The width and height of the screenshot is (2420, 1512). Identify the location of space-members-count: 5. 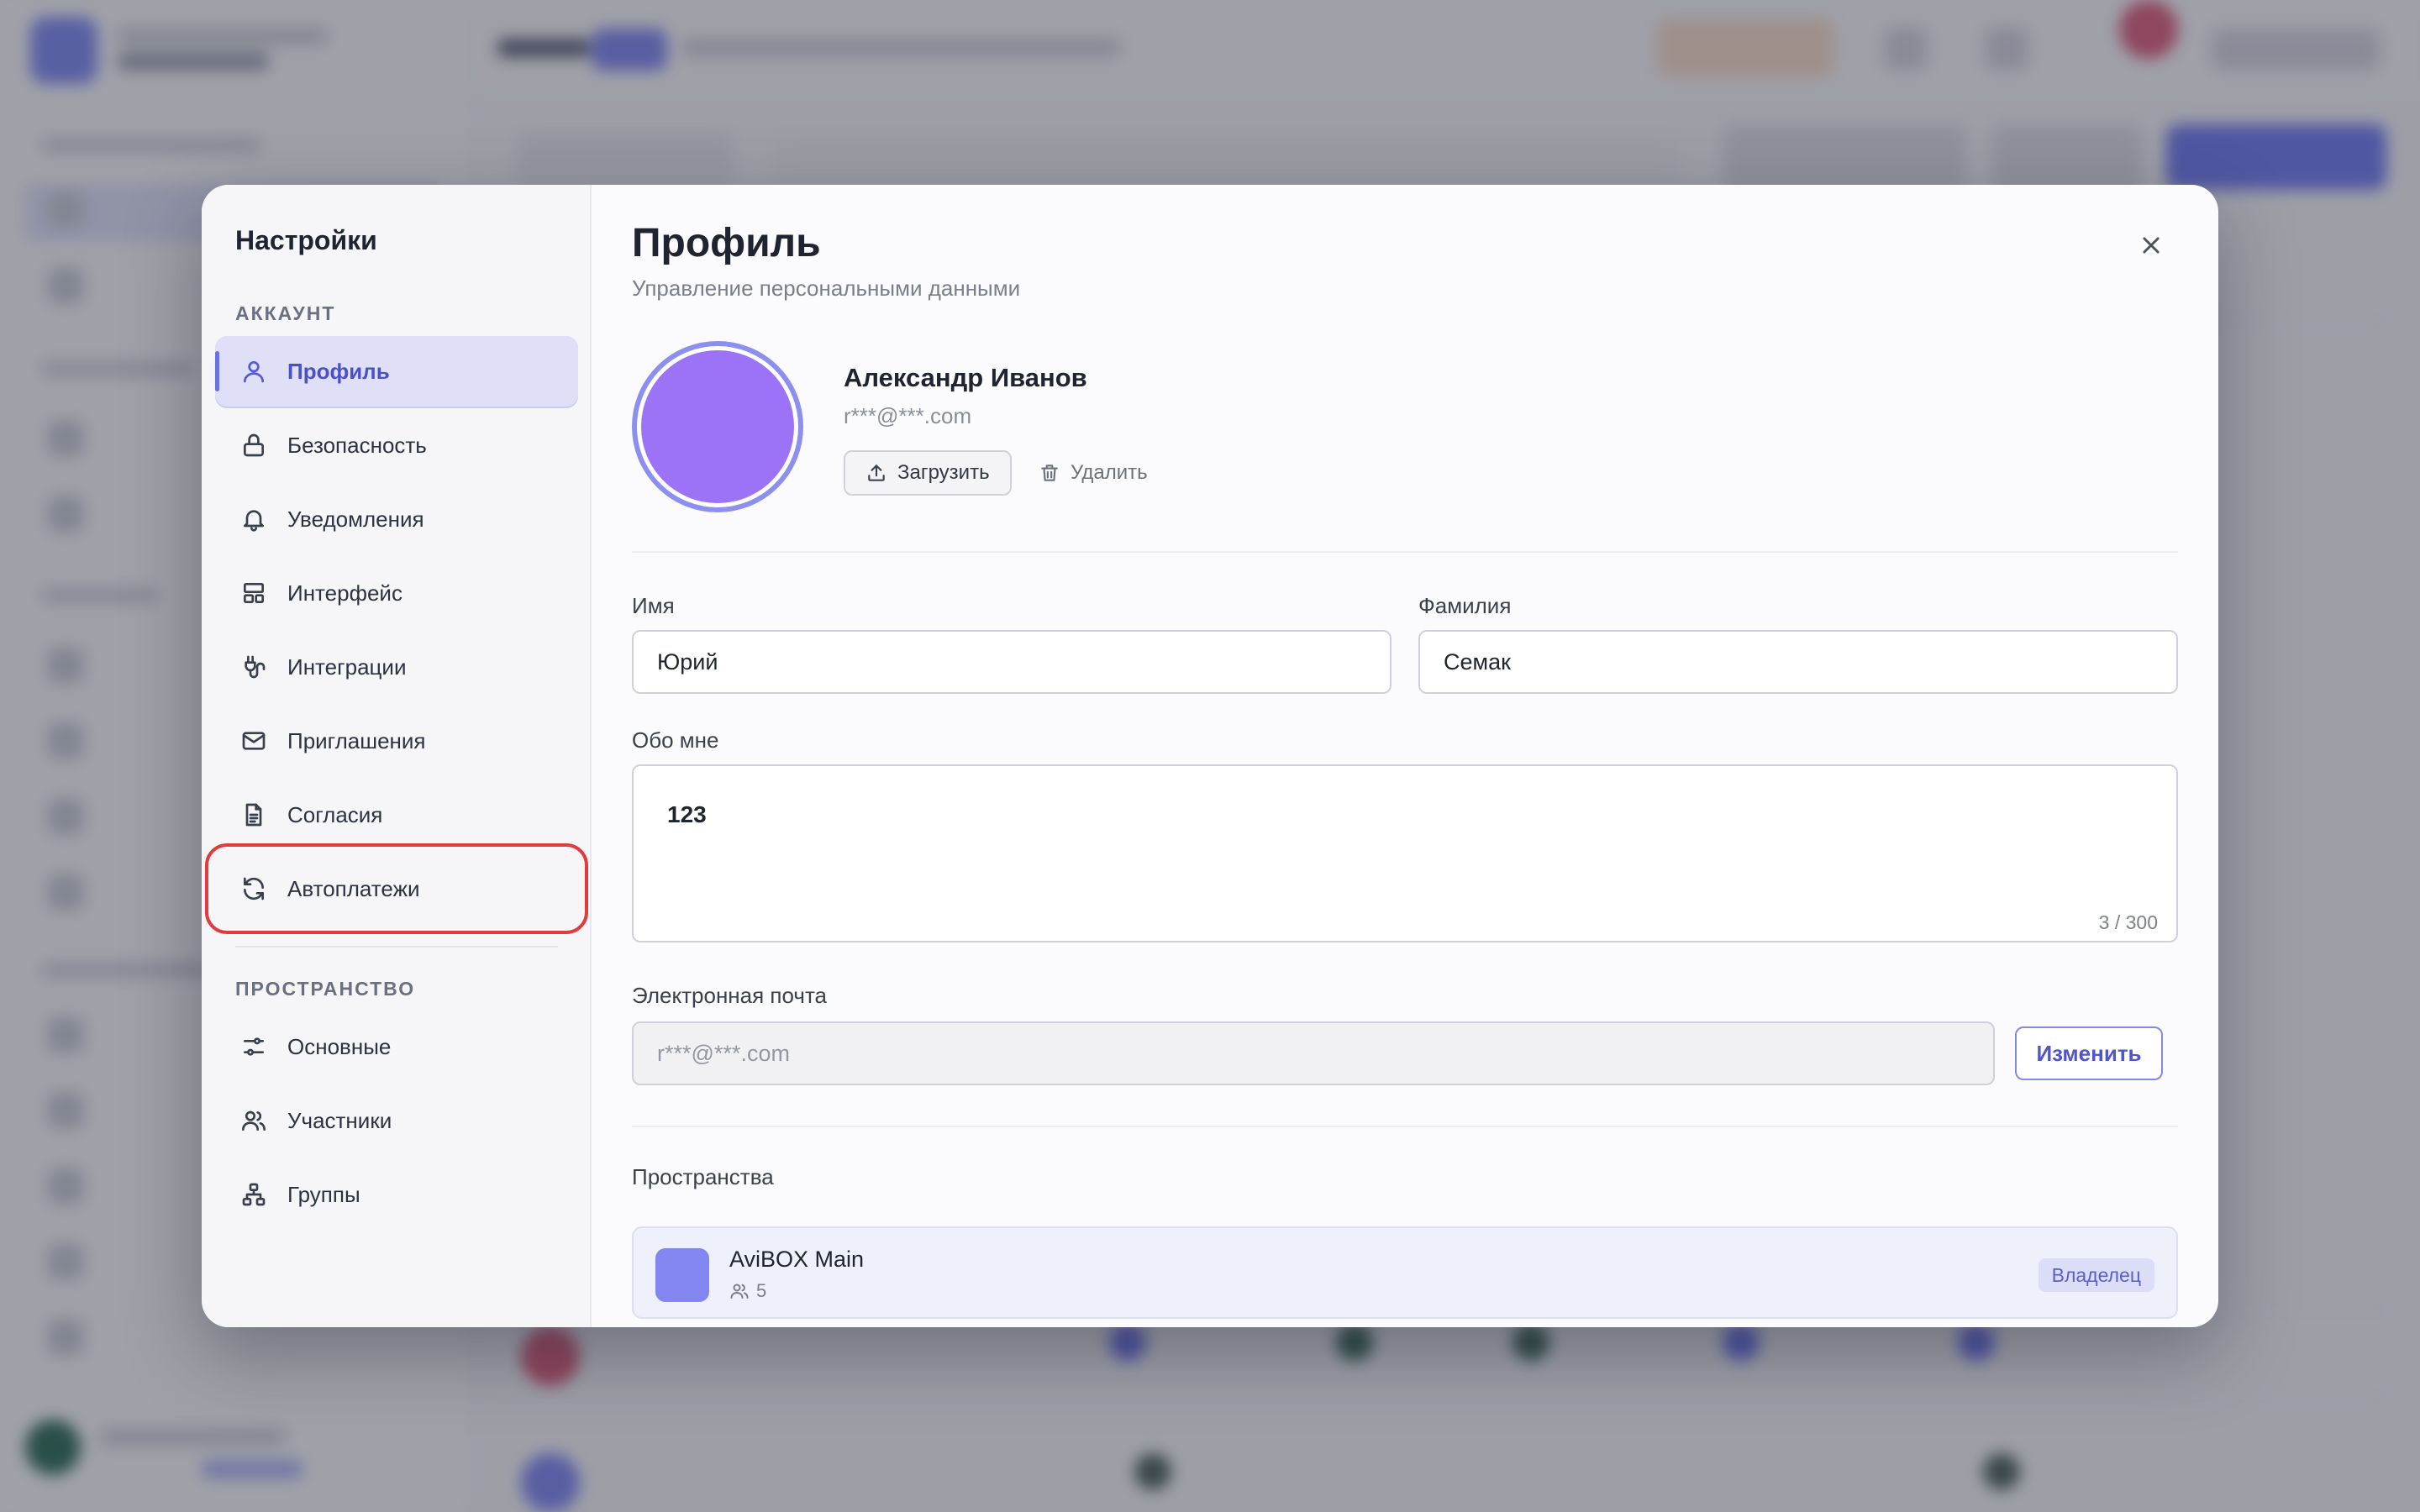
(748, 1291).